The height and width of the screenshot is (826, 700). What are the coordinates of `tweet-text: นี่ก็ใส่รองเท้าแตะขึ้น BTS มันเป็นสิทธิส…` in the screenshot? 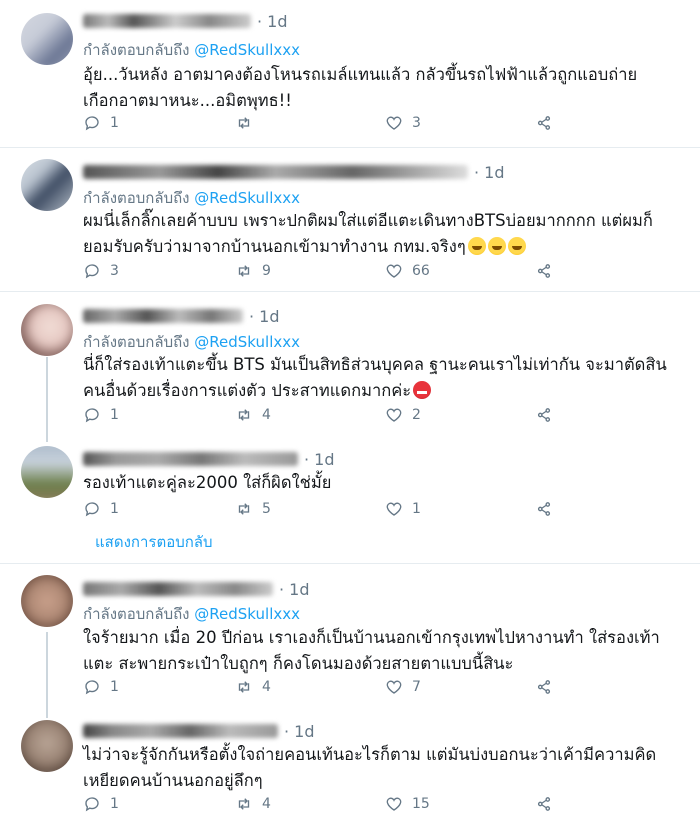 It's located at (385, 378).